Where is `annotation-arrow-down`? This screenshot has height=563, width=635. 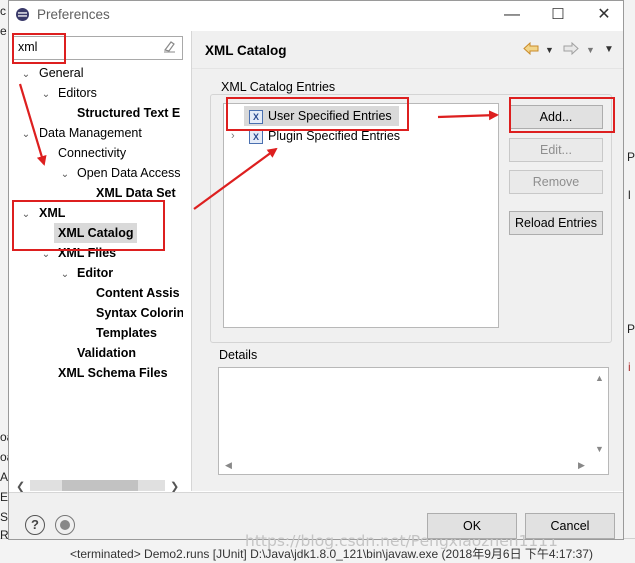 annotation-arrow-down is located at coordinates (32, 124).